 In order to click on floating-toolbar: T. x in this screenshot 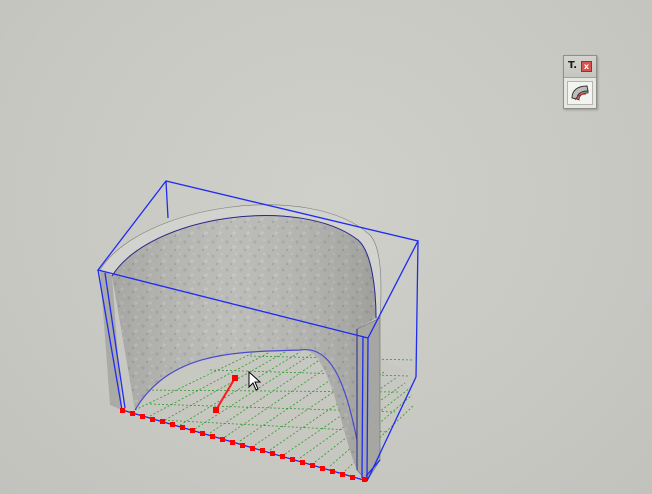, I will do `click(580, 82)`.